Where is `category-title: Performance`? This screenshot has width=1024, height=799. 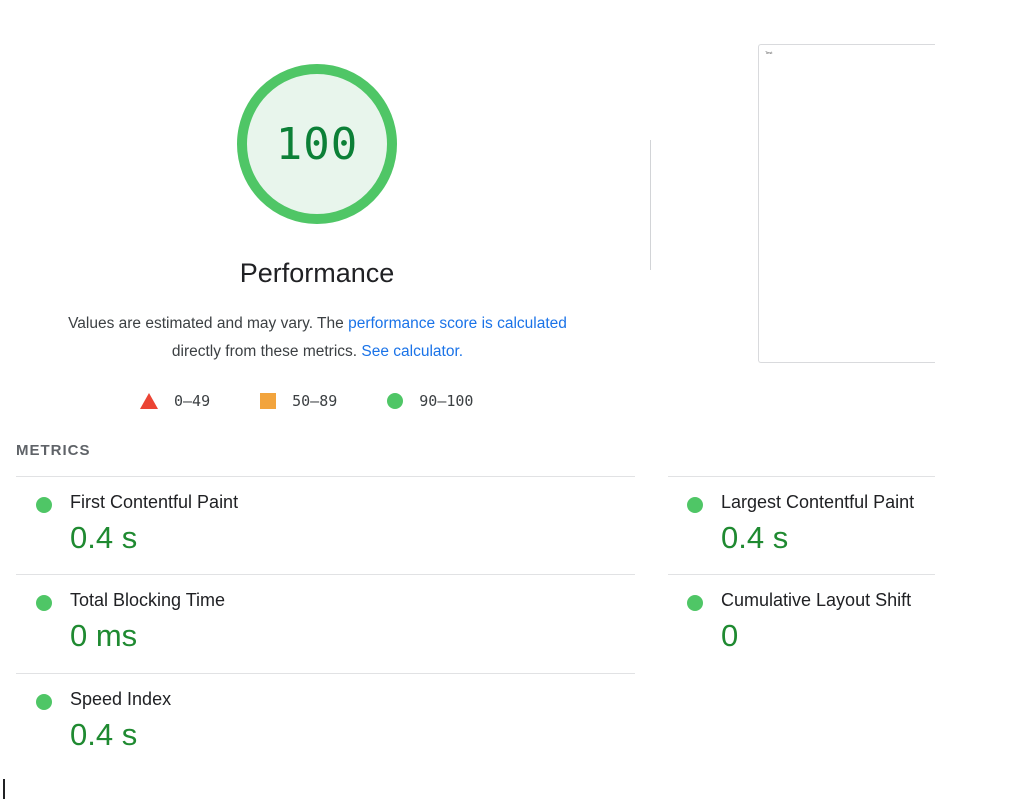 category-title: Performance is located at coordinates (317, 273).